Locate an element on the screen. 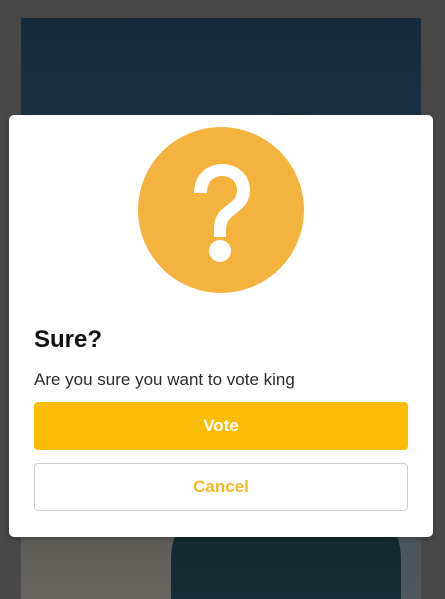 The width and height of the screenshot is (445, 599). cancel-button: Cancel is located at coordinates (221, 487).